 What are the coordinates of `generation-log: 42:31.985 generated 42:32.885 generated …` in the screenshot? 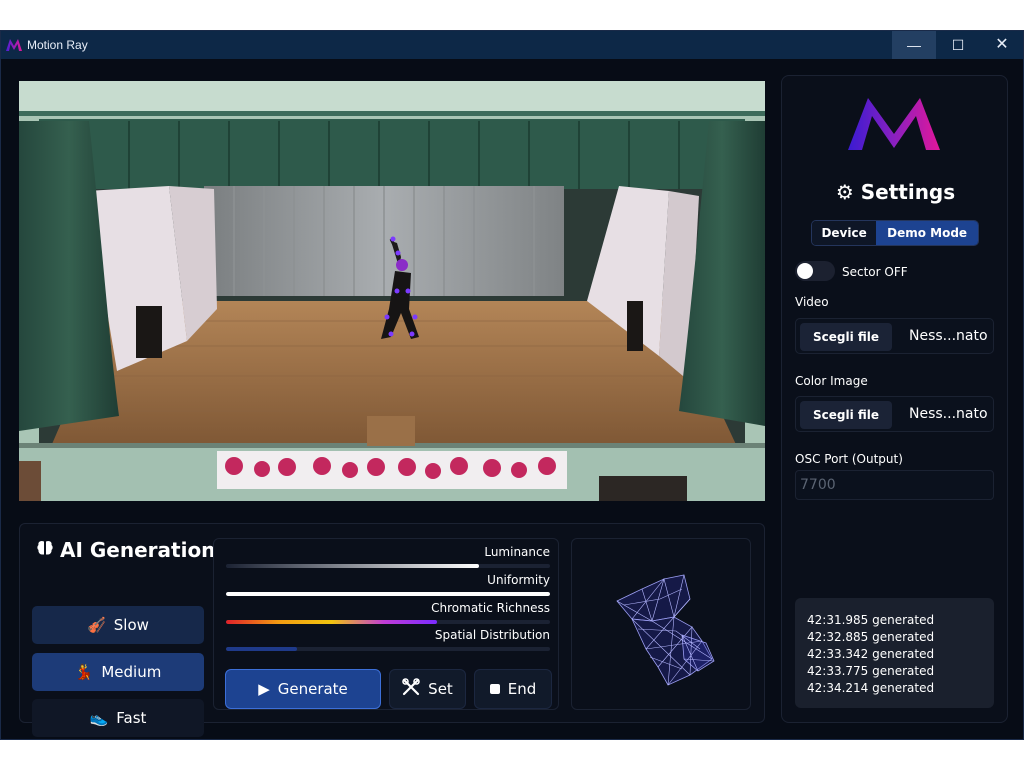 It's located at (894, 653).